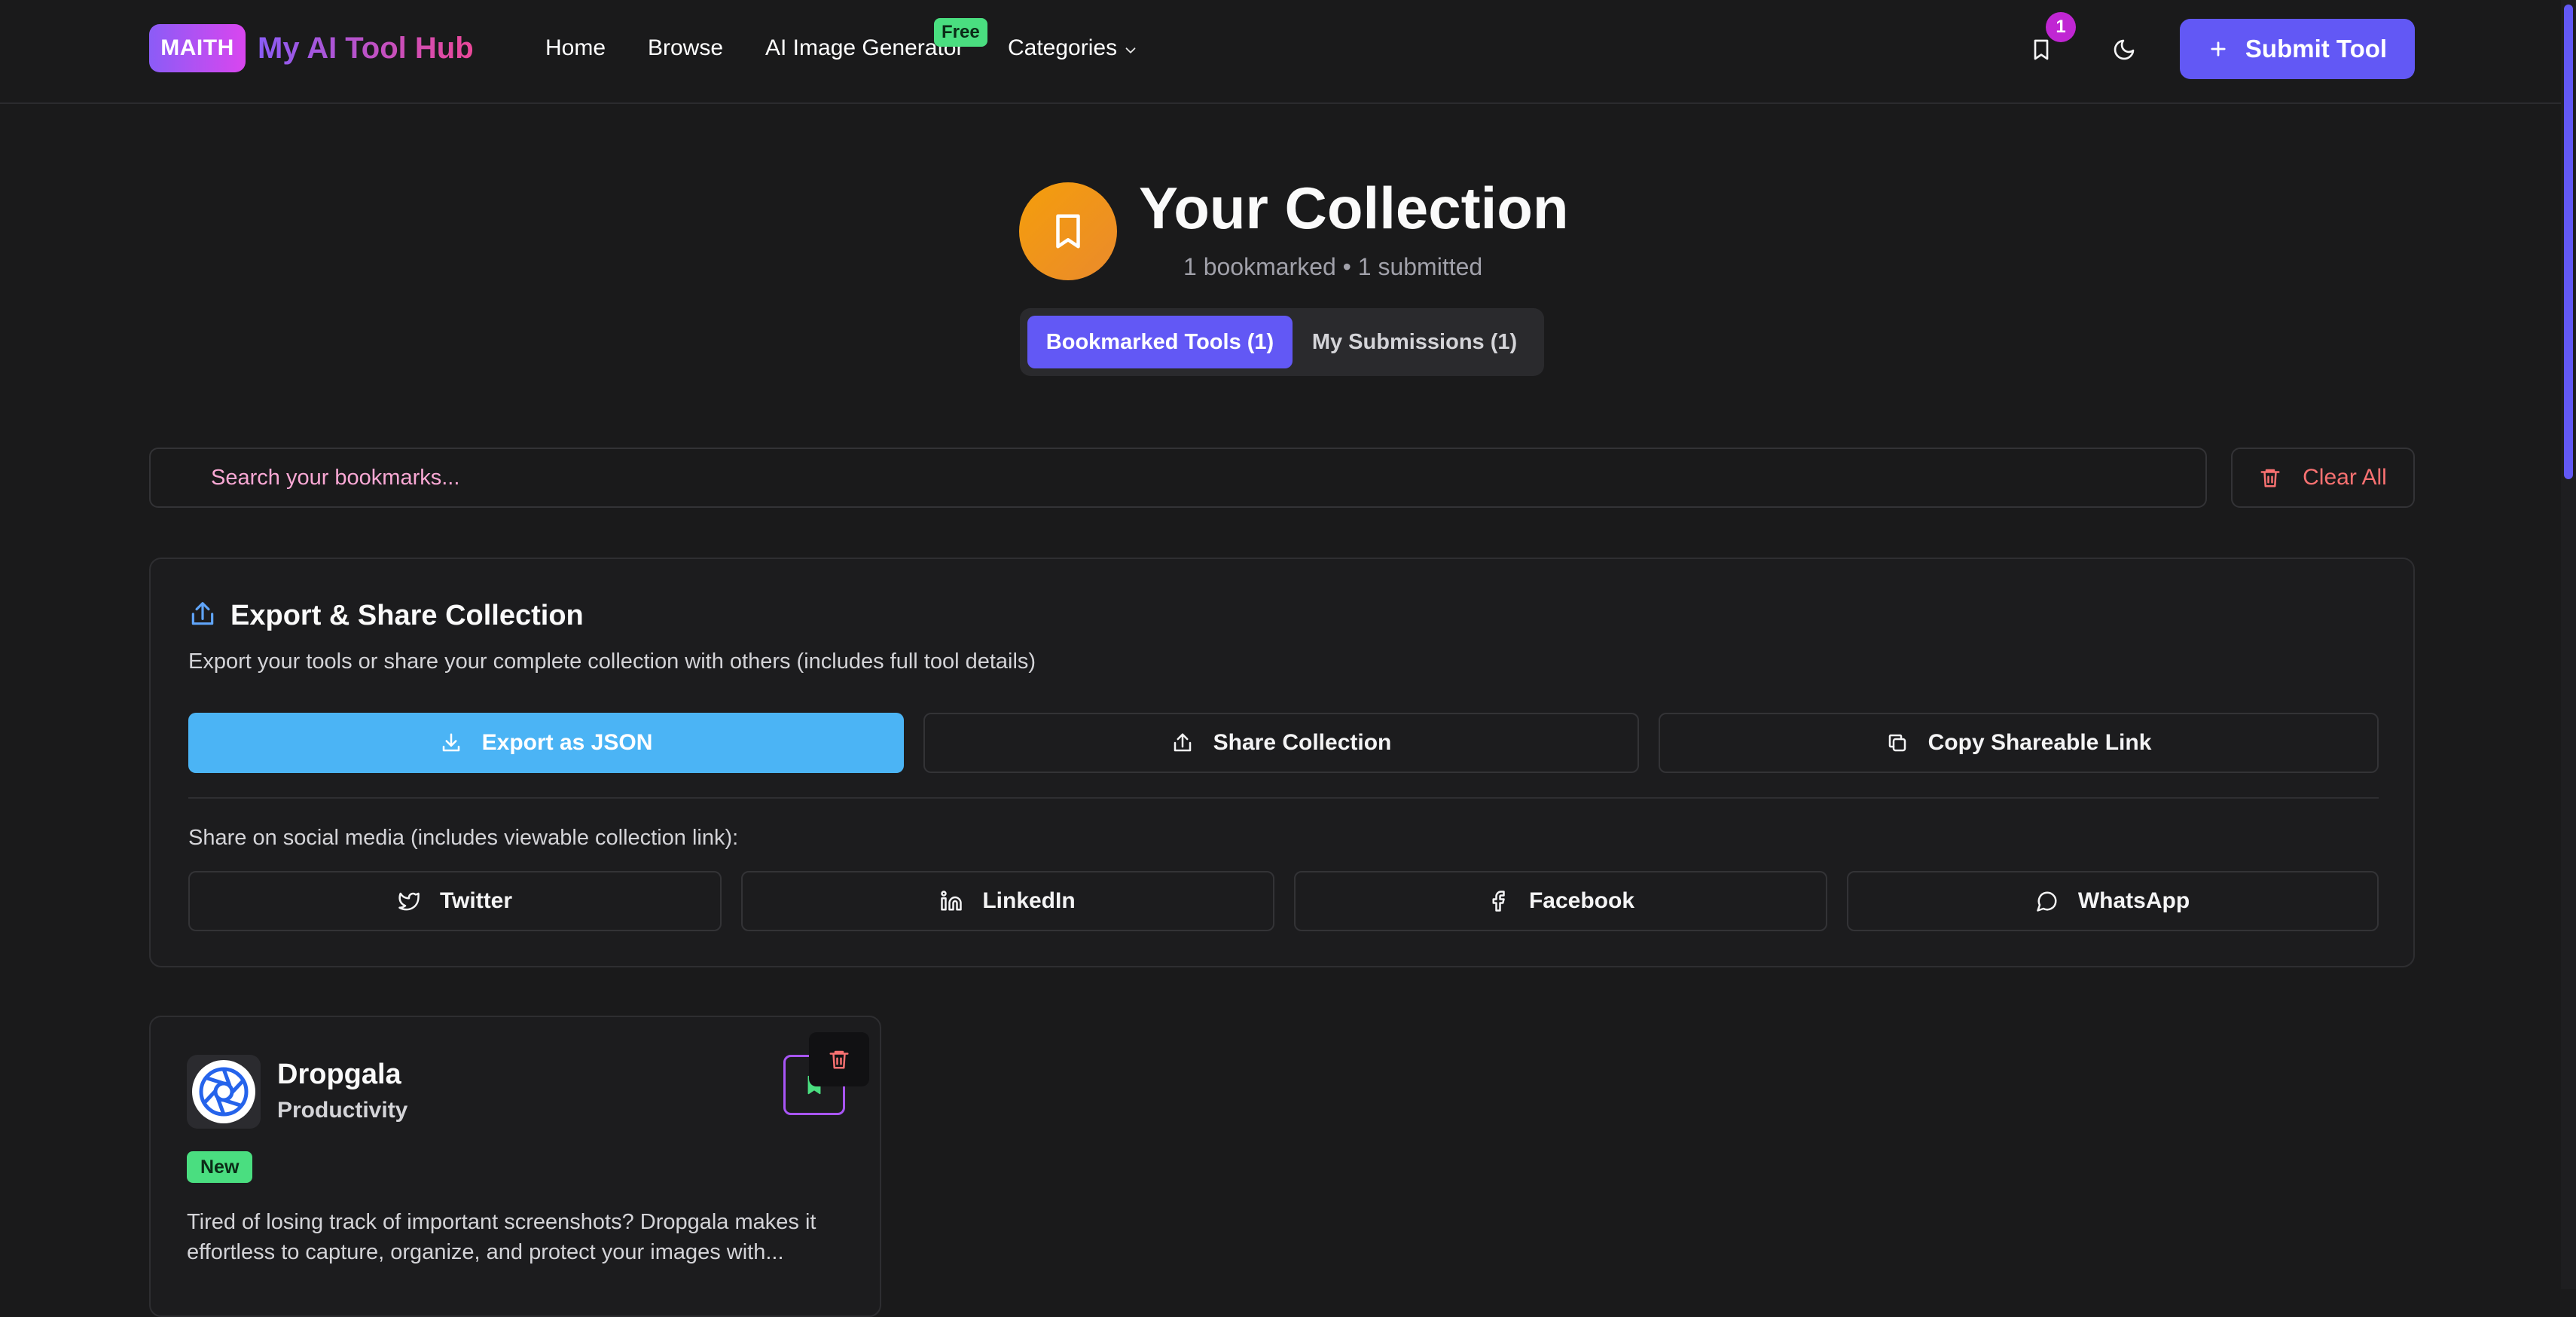  I want to click on tool-logo, so click(224, 1092).